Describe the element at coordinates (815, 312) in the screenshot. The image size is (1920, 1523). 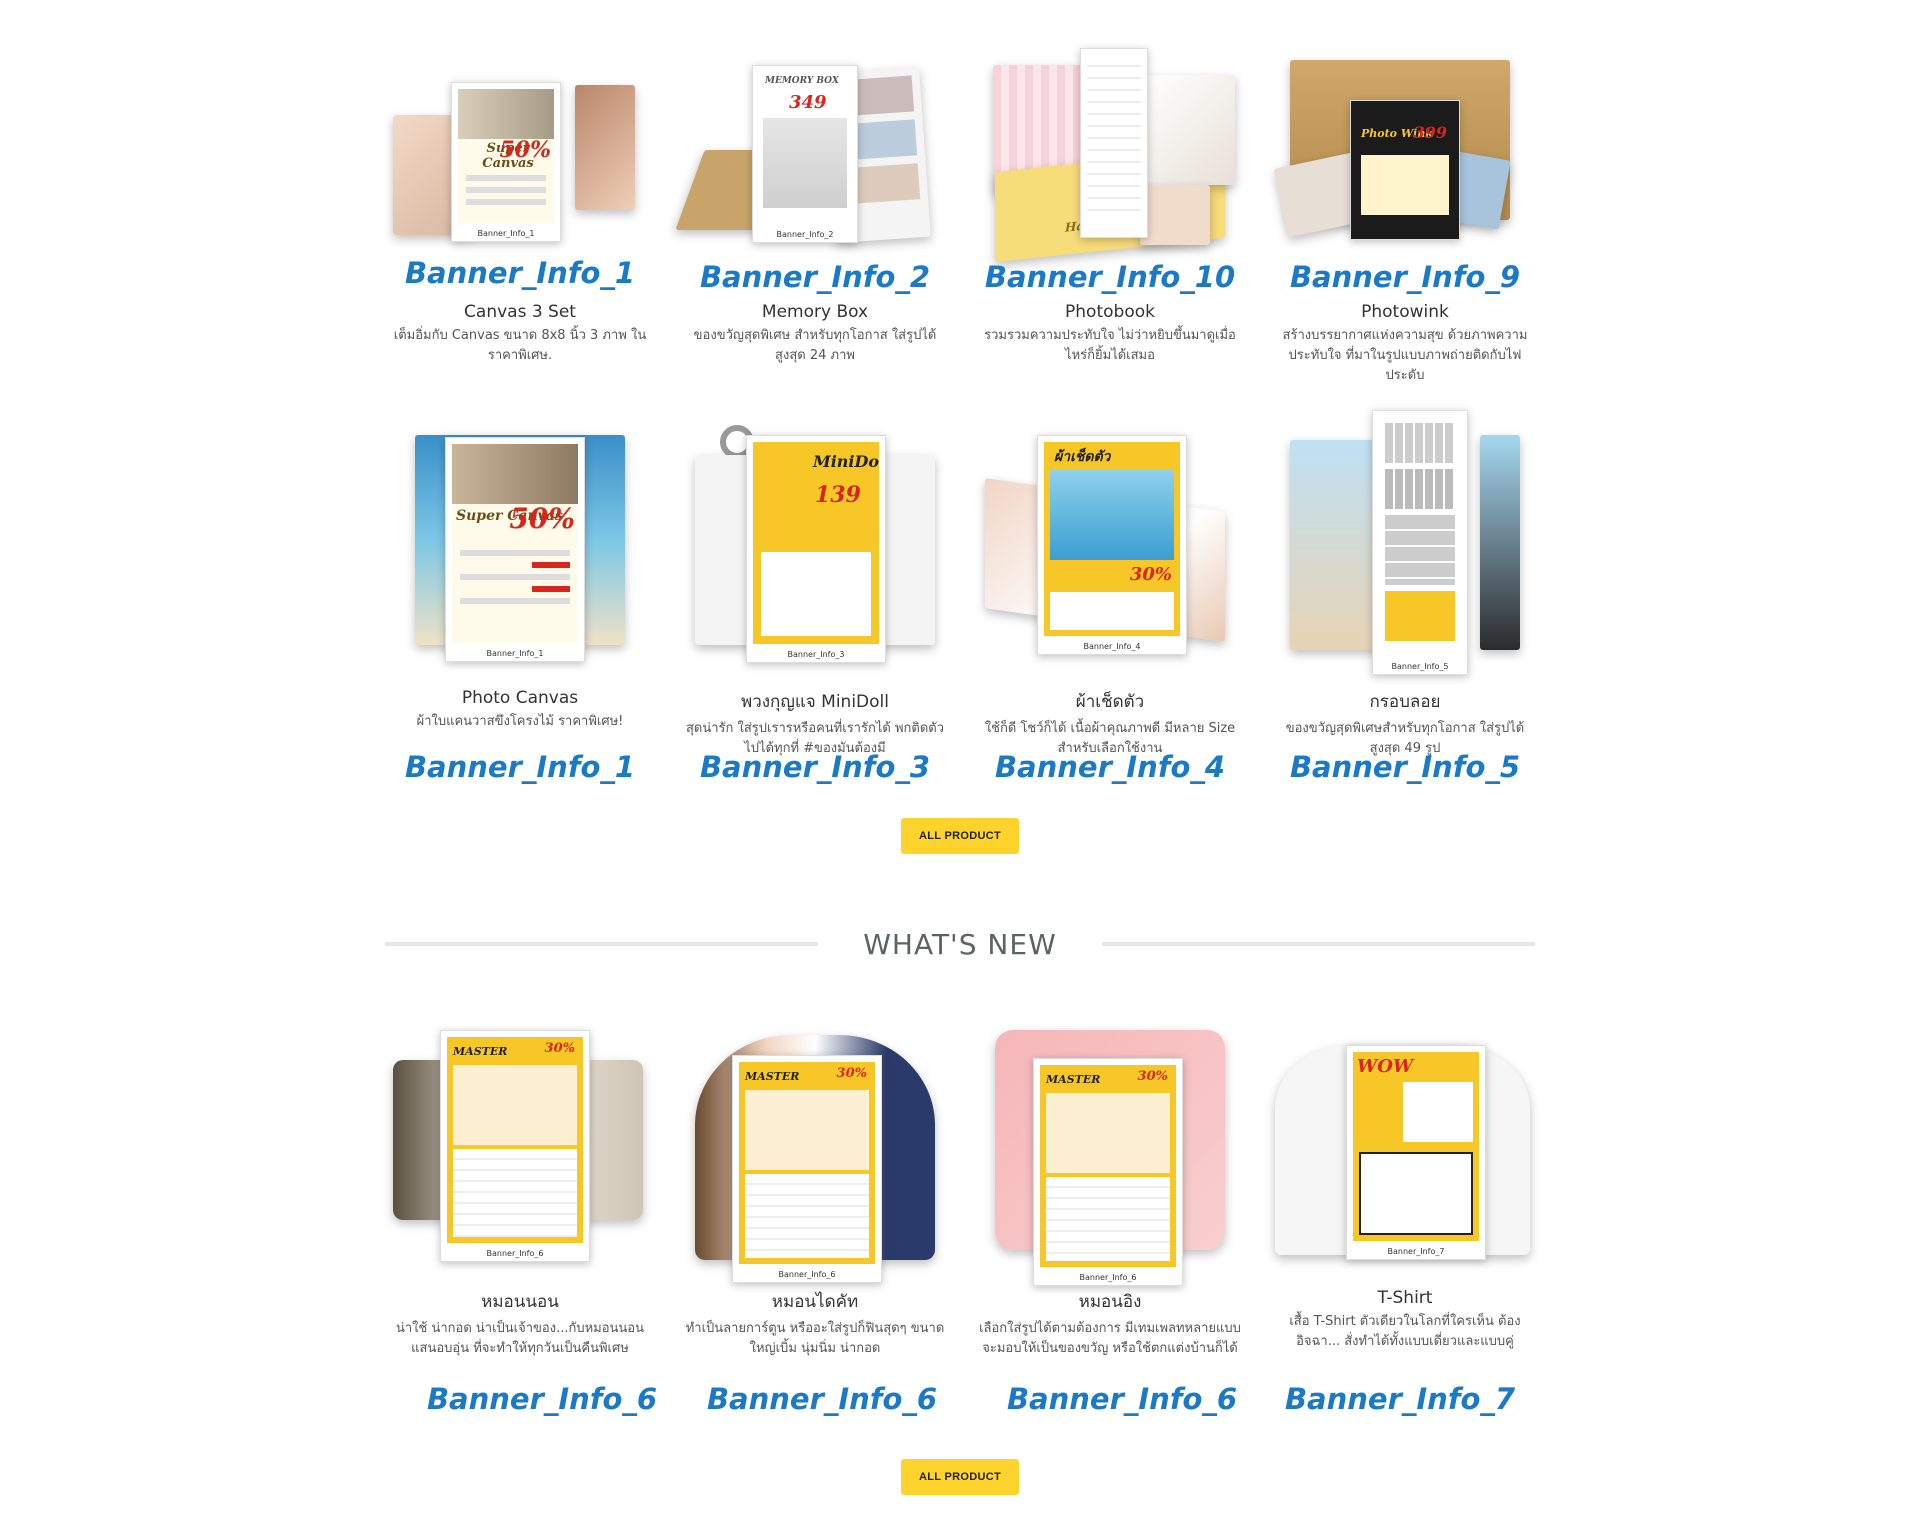
I see `product-title: Memory Box` at that location.